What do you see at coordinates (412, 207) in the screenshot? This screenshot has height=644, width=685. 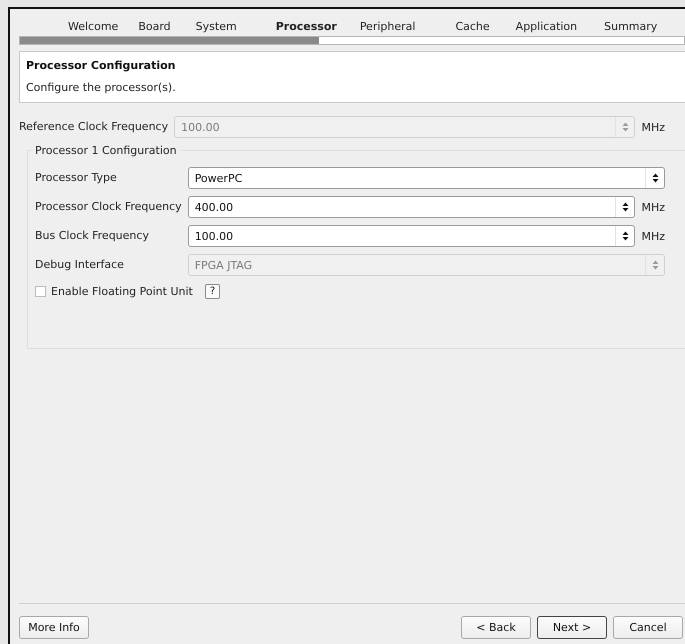 I see `spin-field: 400.00` at bounding box center [412, 207].